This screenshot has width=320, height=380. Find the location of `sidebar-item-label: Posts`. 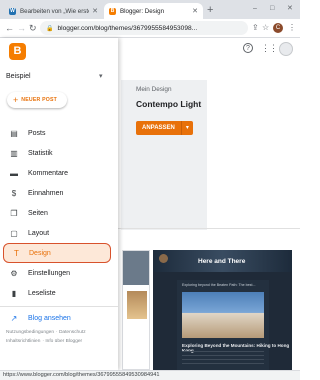

sidebar-item-label: Posts is located at coordinates (37, 133).